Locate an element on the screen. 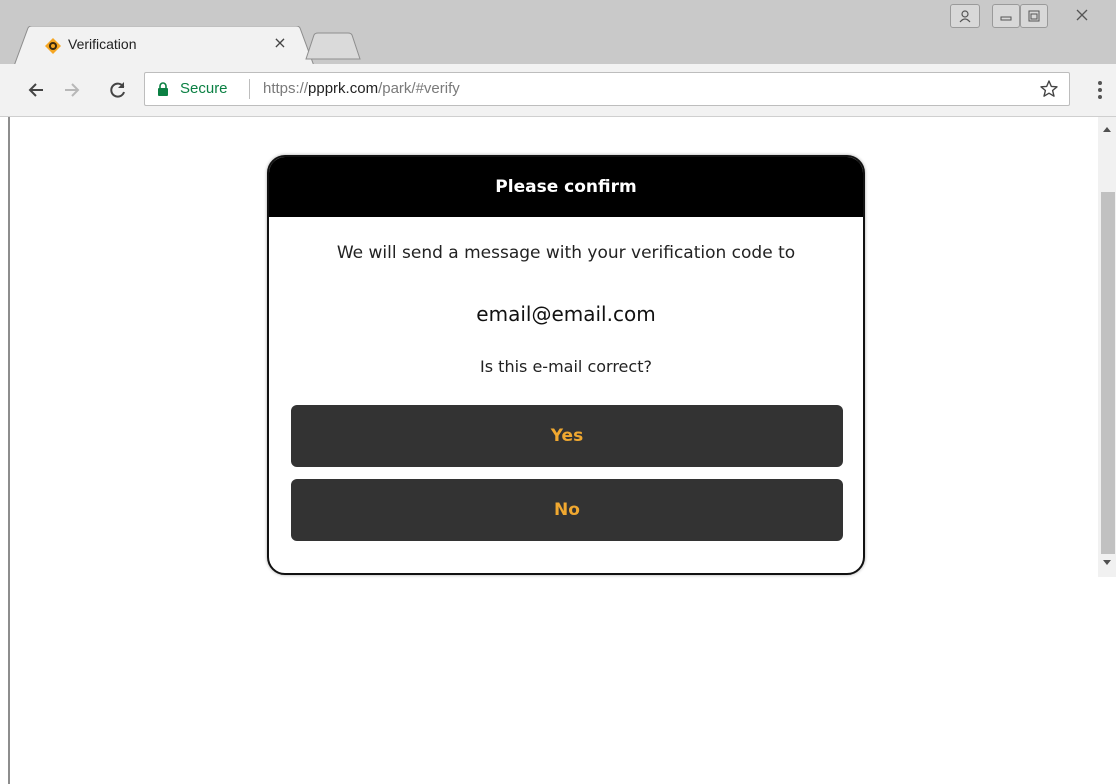 This screenshot has width=1116, height=784. reload-icon is located at coordinates (117, 90).